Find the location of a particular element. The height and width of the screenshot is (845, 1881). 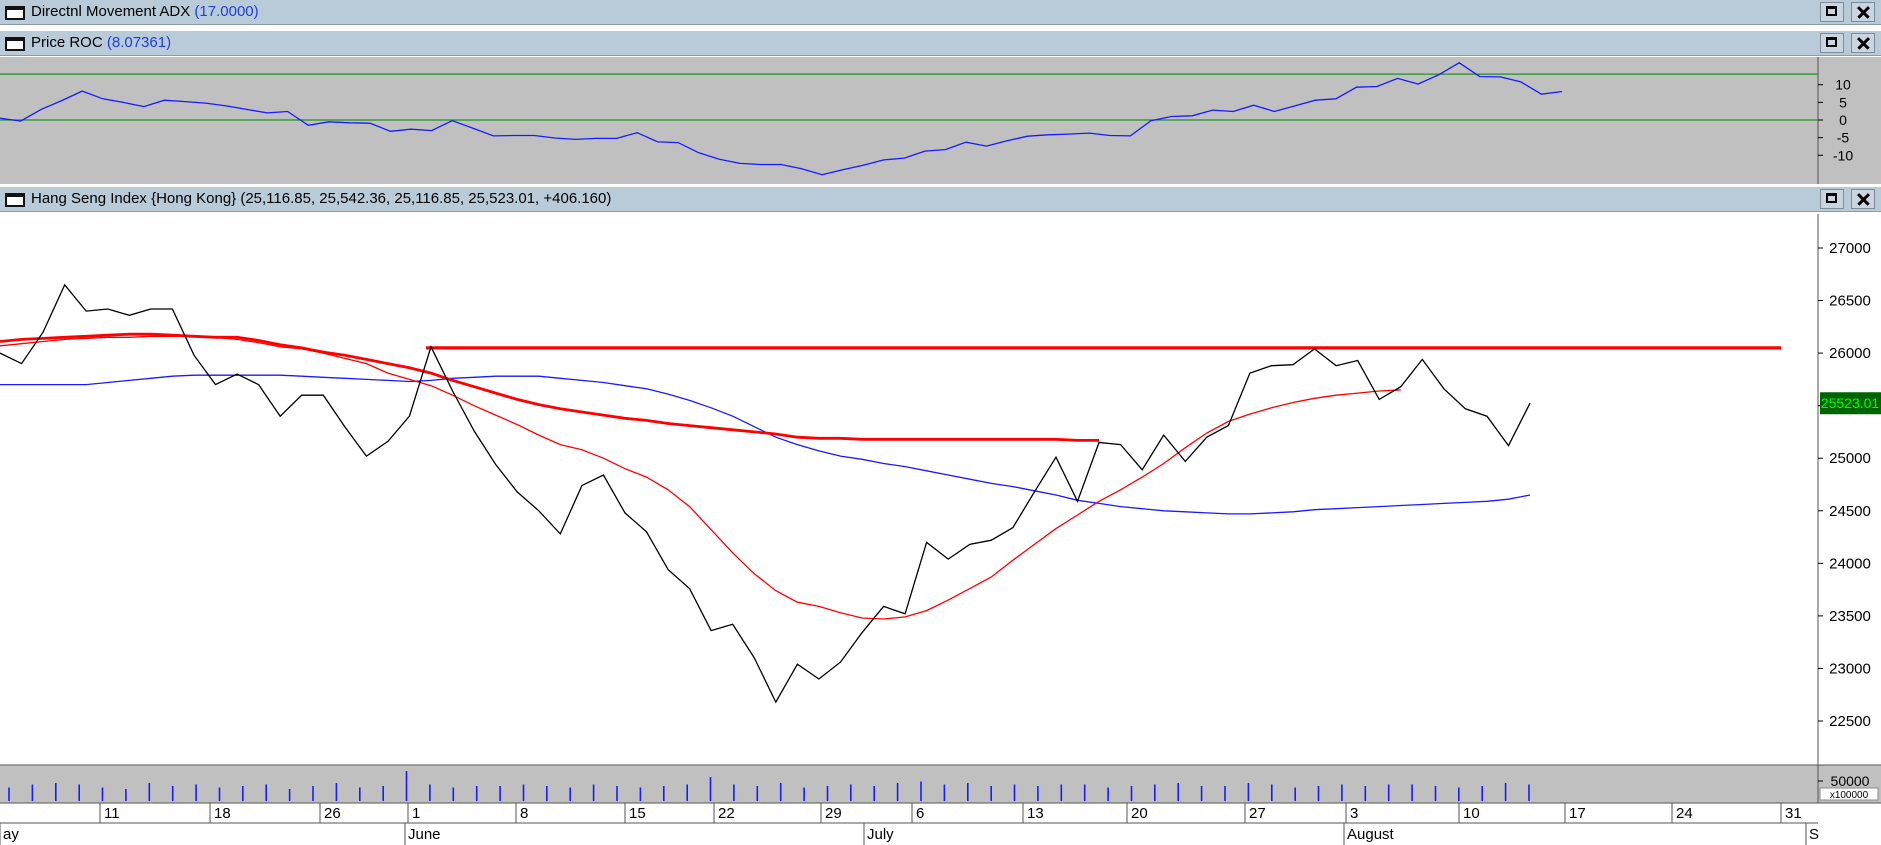

roc-tick-label: -10 is located at coordinates (1843, 155).